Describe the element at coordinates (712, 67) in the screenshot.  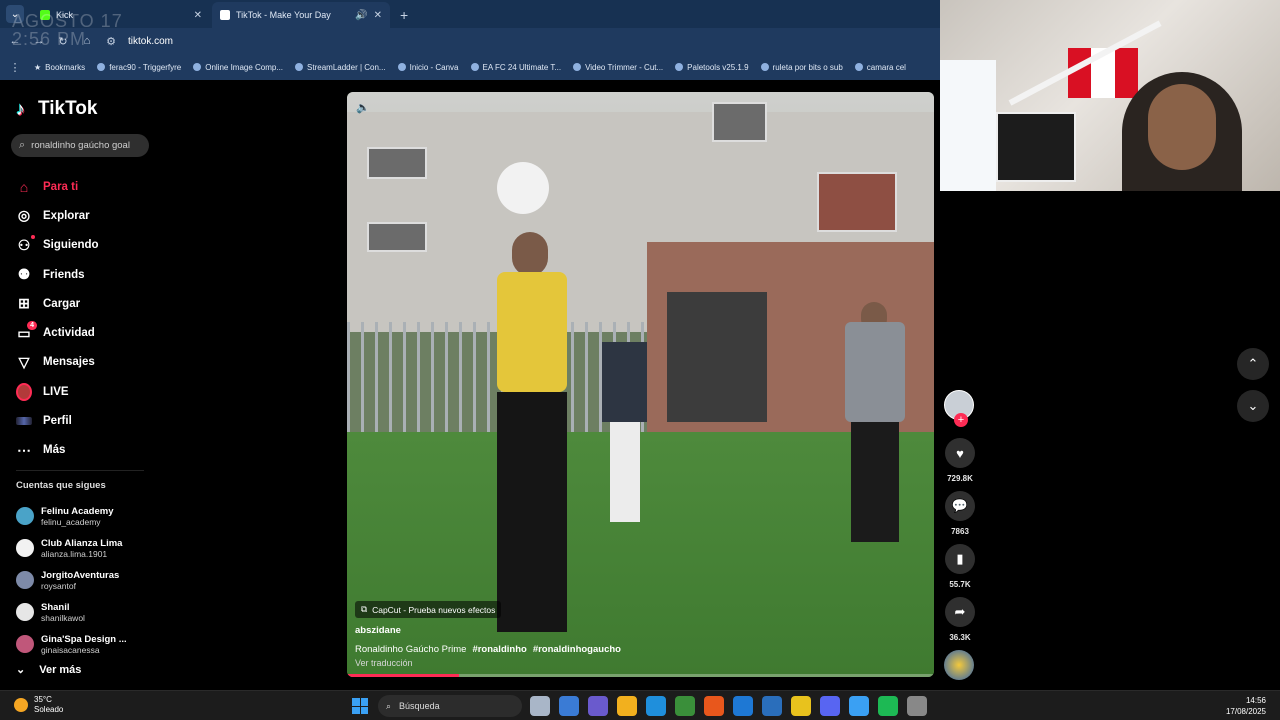
I see `bookmark-item: Paletools v25.1.9` at that location.